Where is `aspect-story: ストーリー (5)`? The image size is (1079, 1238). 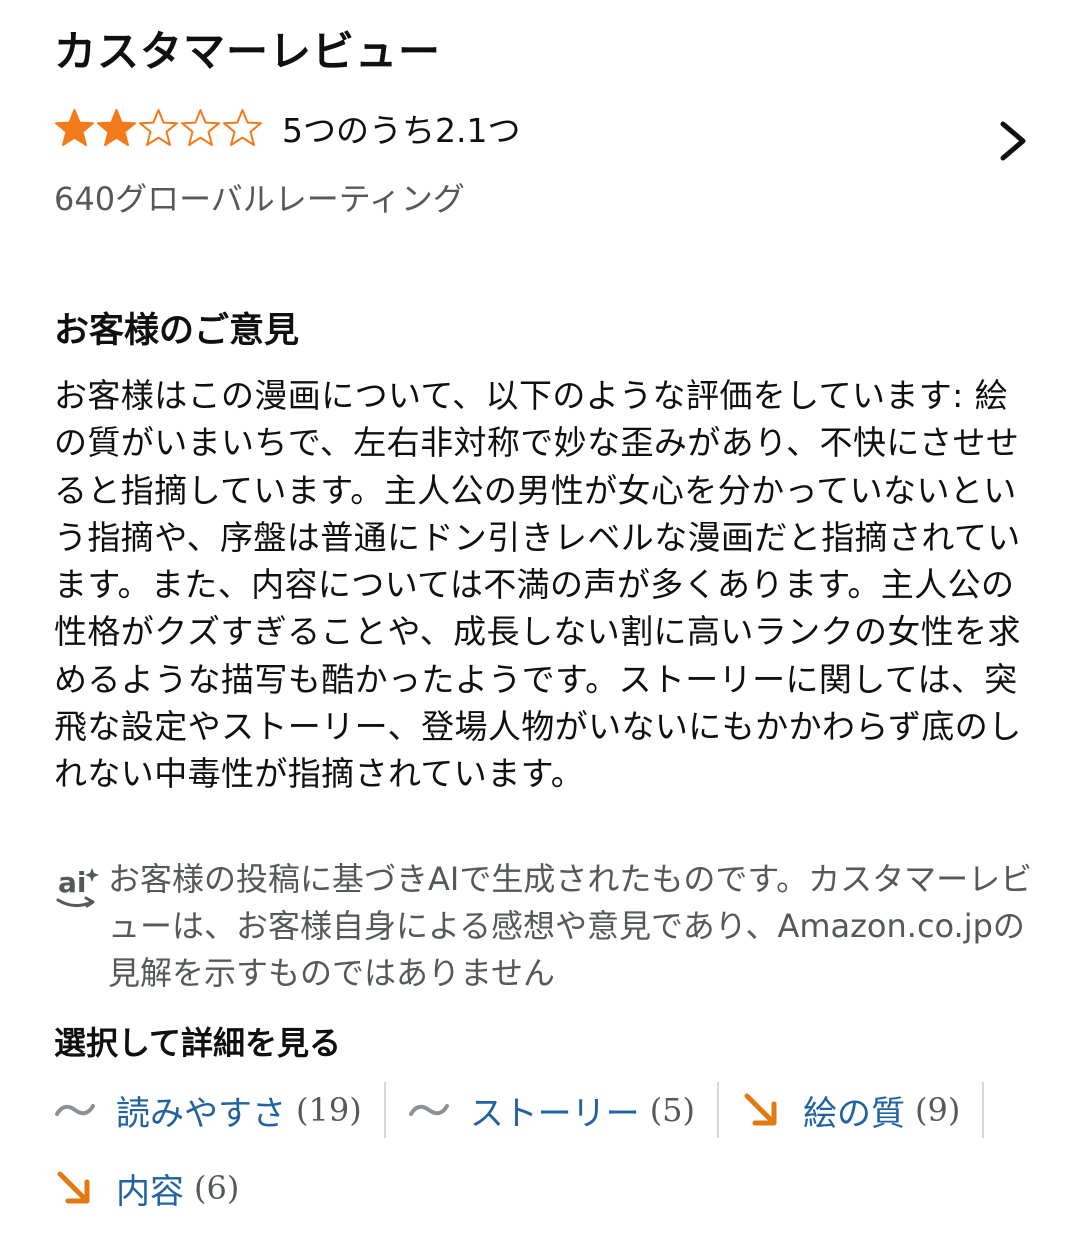 aspect-story: ストーリー (5) is located at coordinates (564, 1110).